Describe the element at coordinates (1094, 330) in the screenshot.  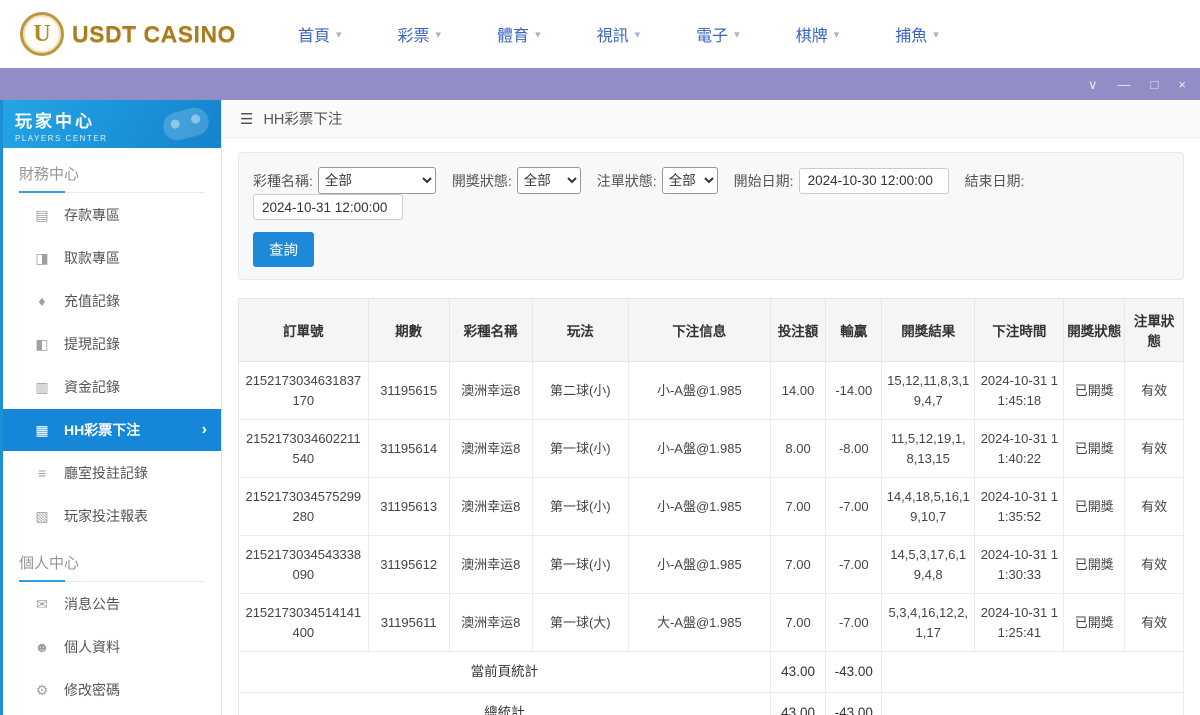
I see `column-header: 開獎狀態` at that location.